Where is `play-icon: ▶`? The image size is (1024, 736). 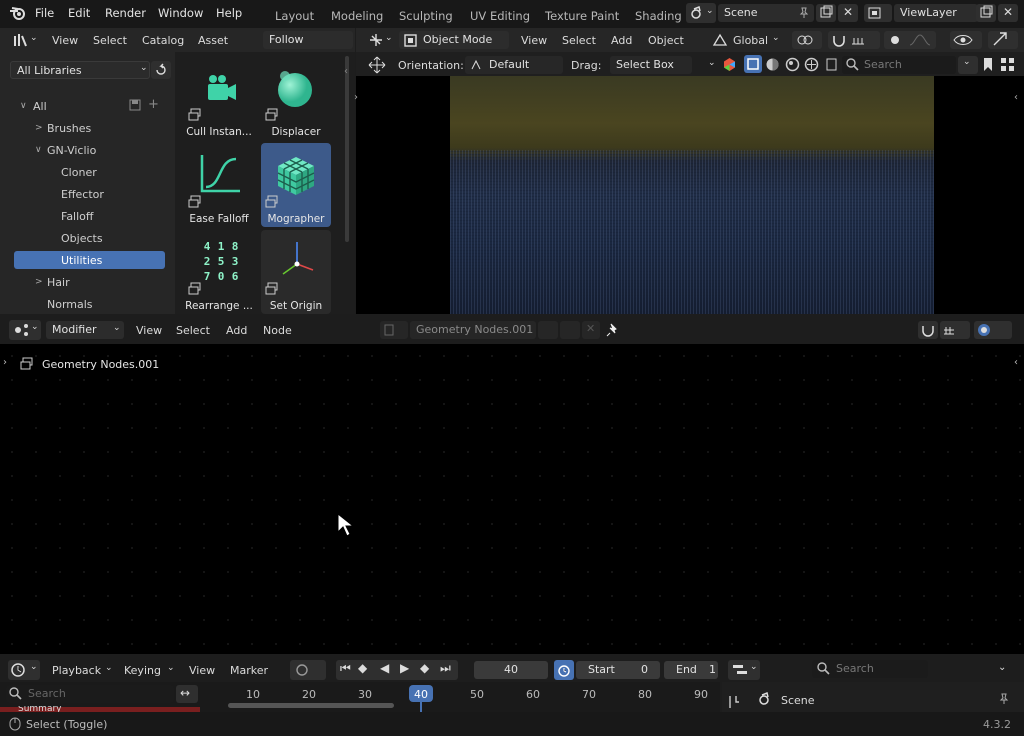
play-icon: ▶ is located at coordinates (404, 668).